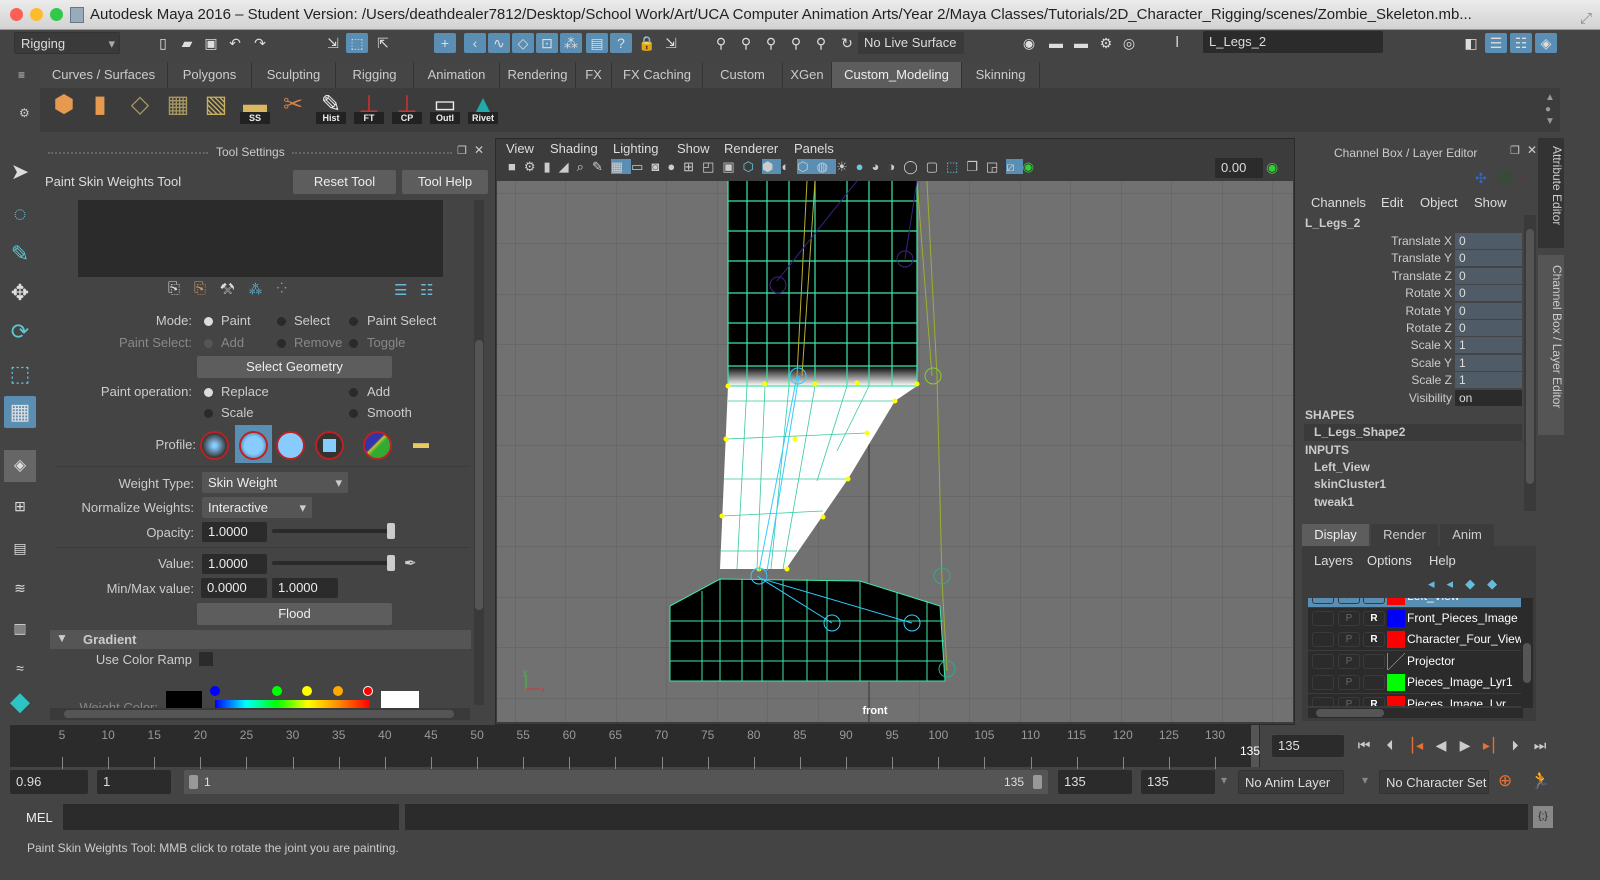  What do you see at coordinates (1338, 202) in the screenshot?
I see `channel-box-menu-channels: Channels` at bounding box center [1338, 202].